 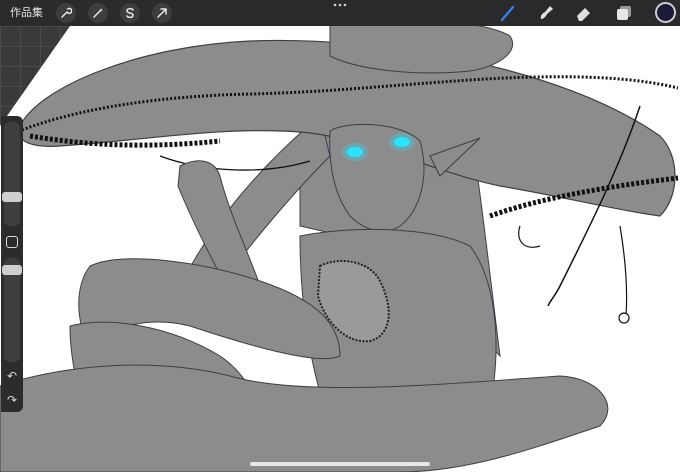 What do you see at coordinates (12, 174) in the screenshot?
I see `brush-size-slider` at bounding box center [12, 174].